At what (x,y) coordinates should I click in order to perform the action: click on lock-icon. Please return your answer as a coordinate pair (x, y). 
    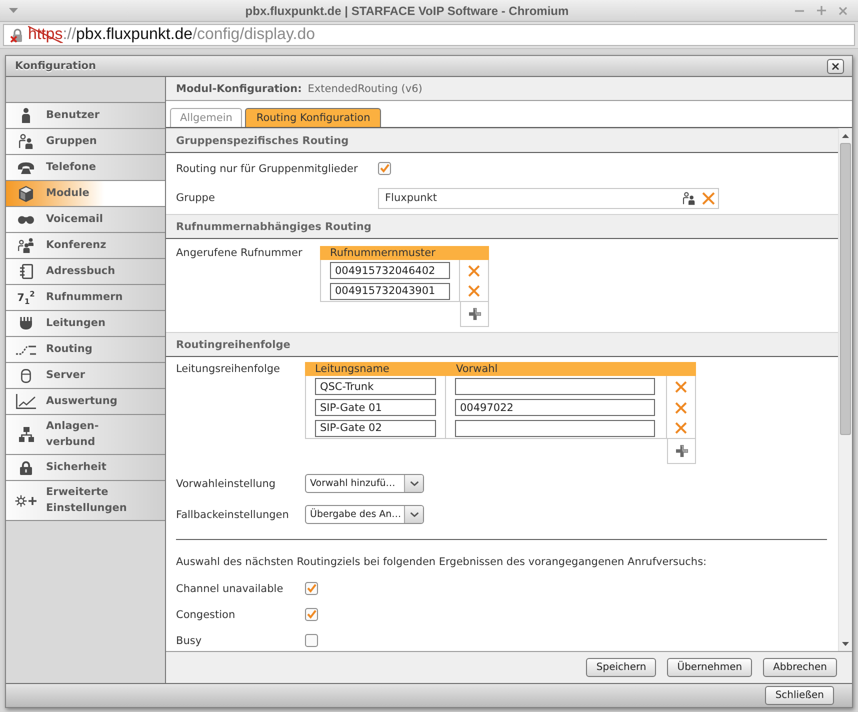
    Looking at the image, I should click on (26, 467).